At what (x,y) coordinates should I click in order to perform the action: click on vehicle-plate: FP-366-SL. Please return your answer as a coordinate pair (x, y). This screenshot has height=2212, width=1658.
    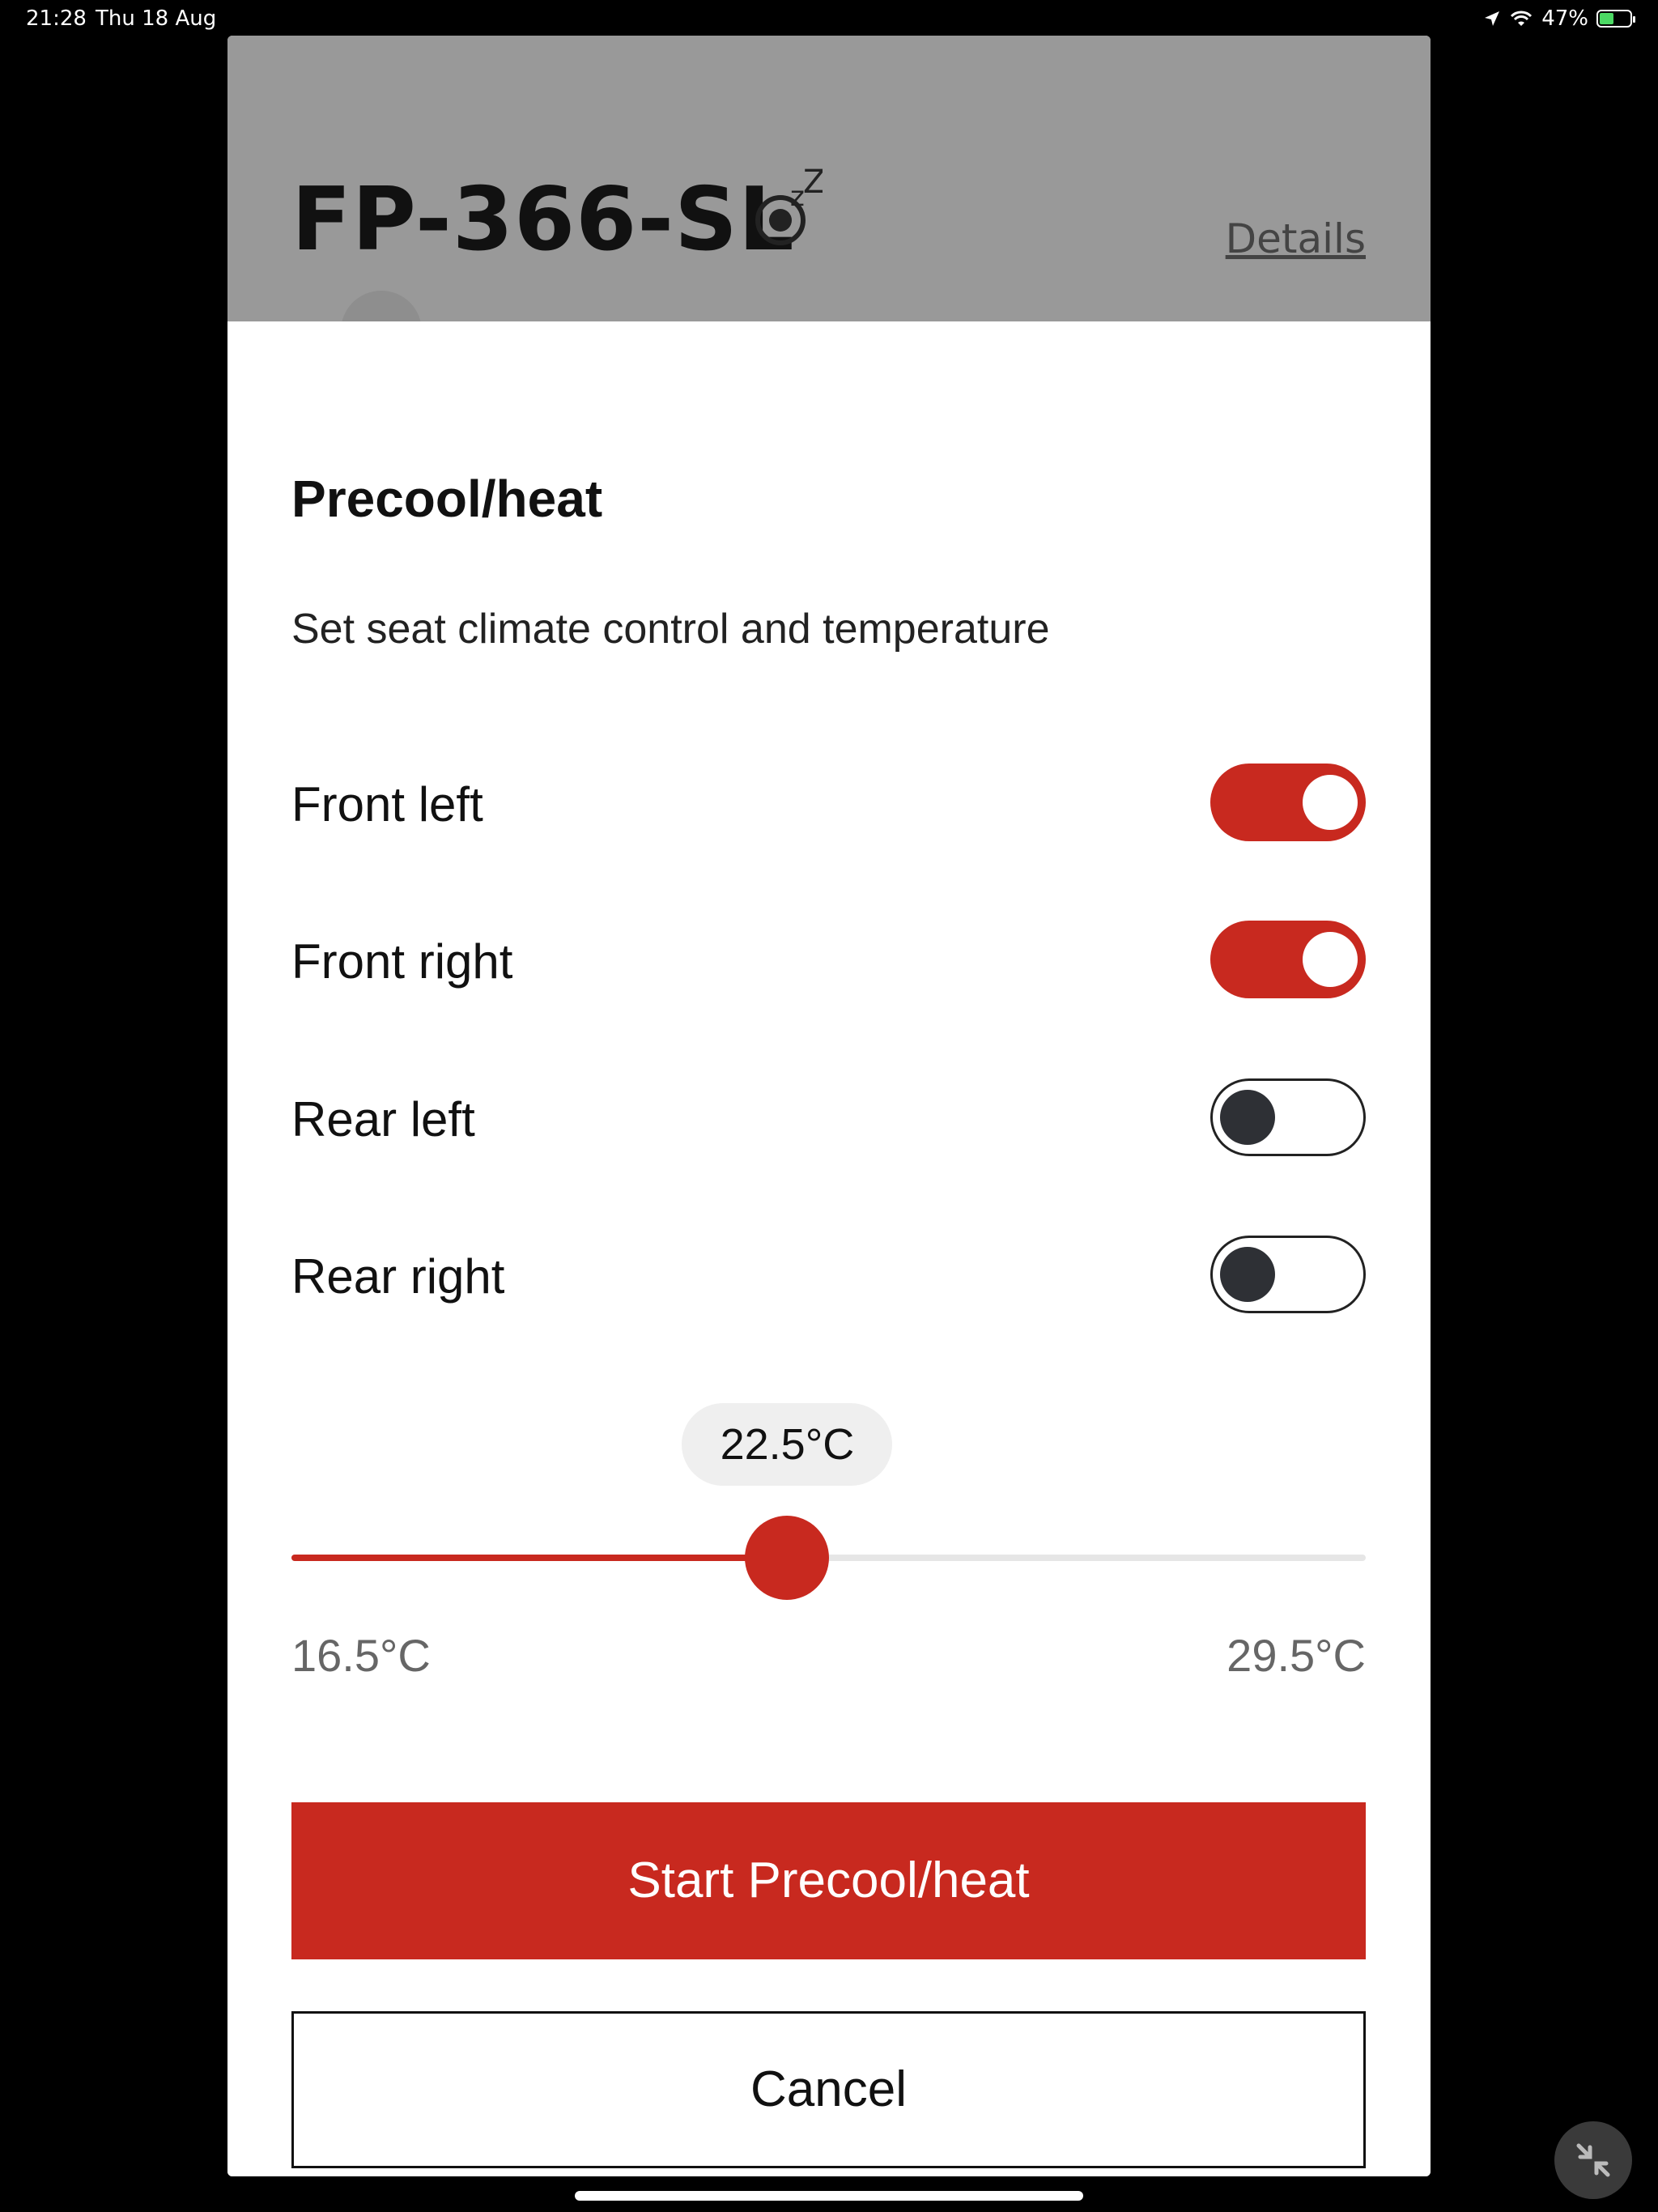
    Looking at the image, I should click on (543, 219).